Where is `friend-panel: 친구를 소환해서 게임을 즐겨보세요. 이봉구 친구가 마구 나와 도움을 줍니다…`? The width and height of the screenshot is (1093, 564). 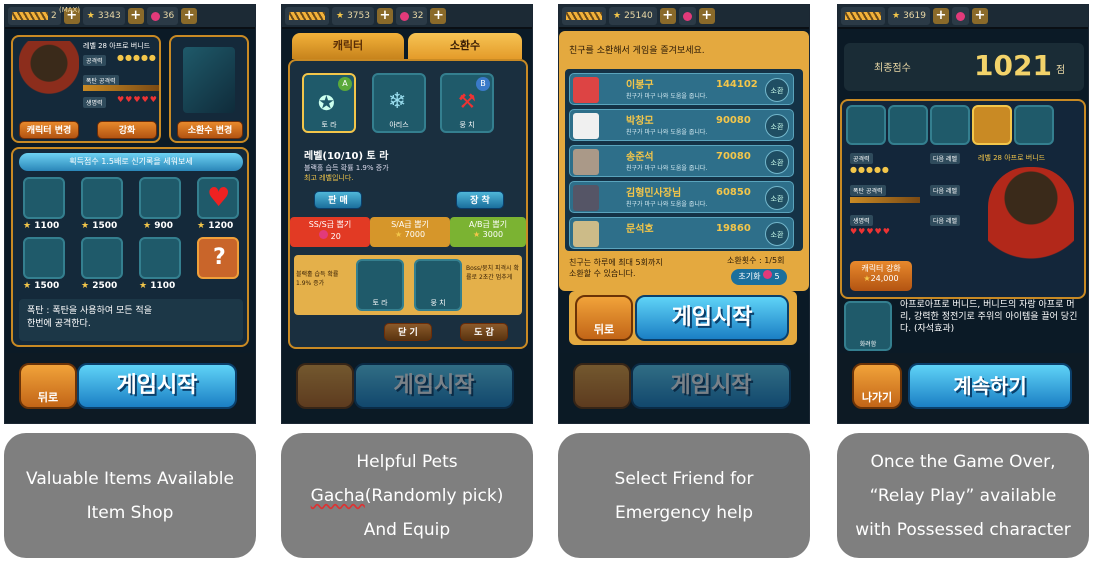 friend-panel: 친구를 소환해서 게임을 즐겨보세요. 이봉구 친구가 마구 나와 도움을 줍니다… is located at coordinates (684, 161).